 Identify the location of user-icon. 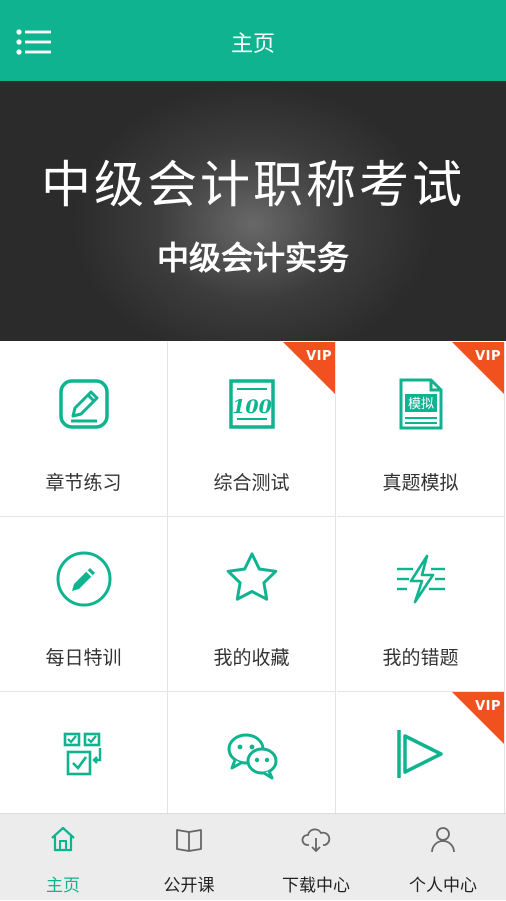
(443, 840).